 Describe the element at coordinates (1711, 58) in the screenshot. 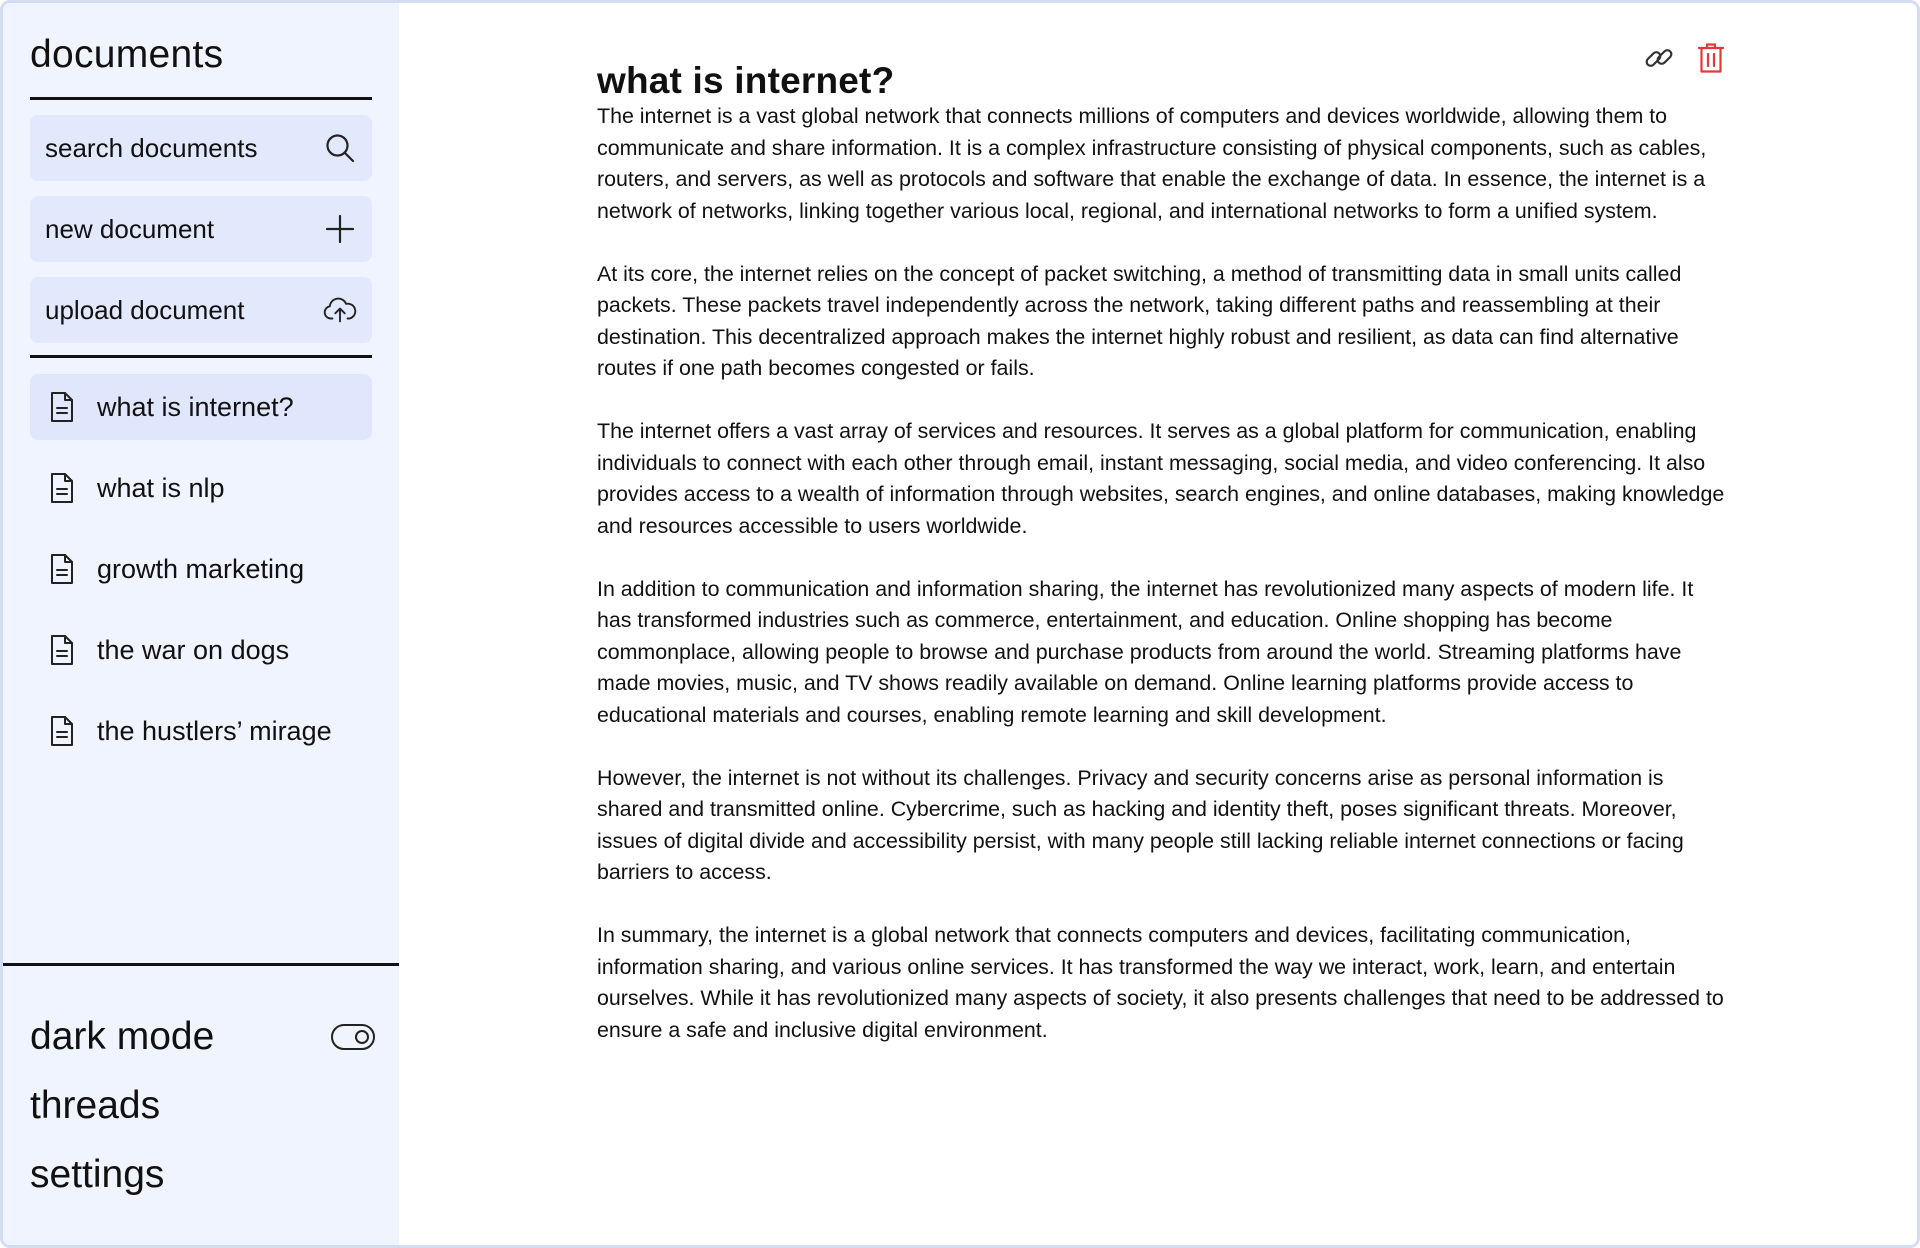

I see `trash-icon` at that location.